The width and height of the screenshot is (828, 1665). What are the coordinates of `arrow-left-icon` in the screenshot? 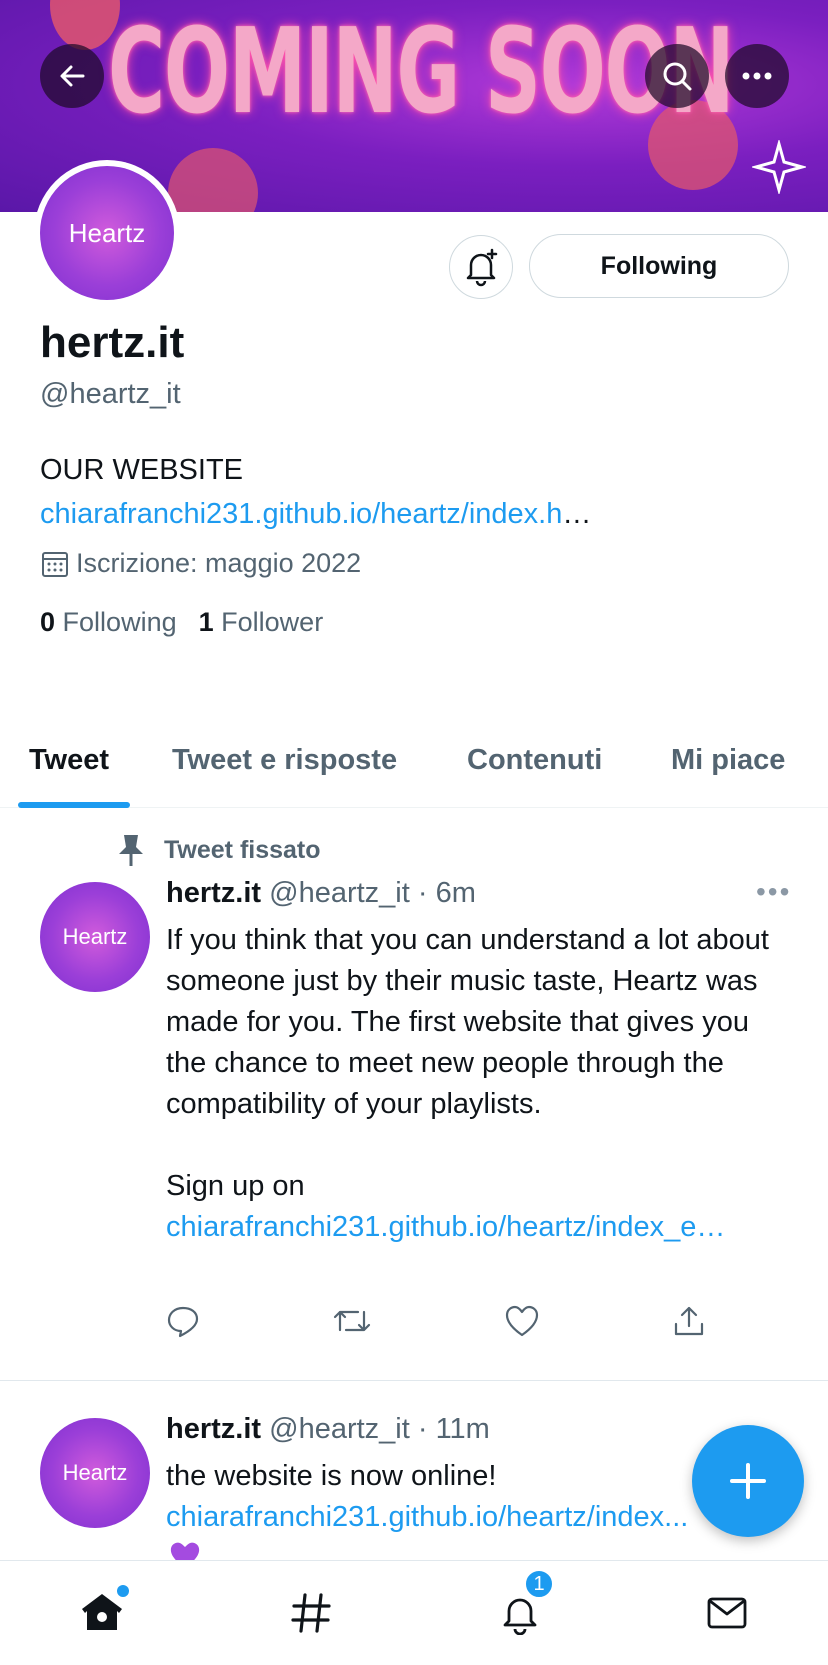 It's located at (72, 76).